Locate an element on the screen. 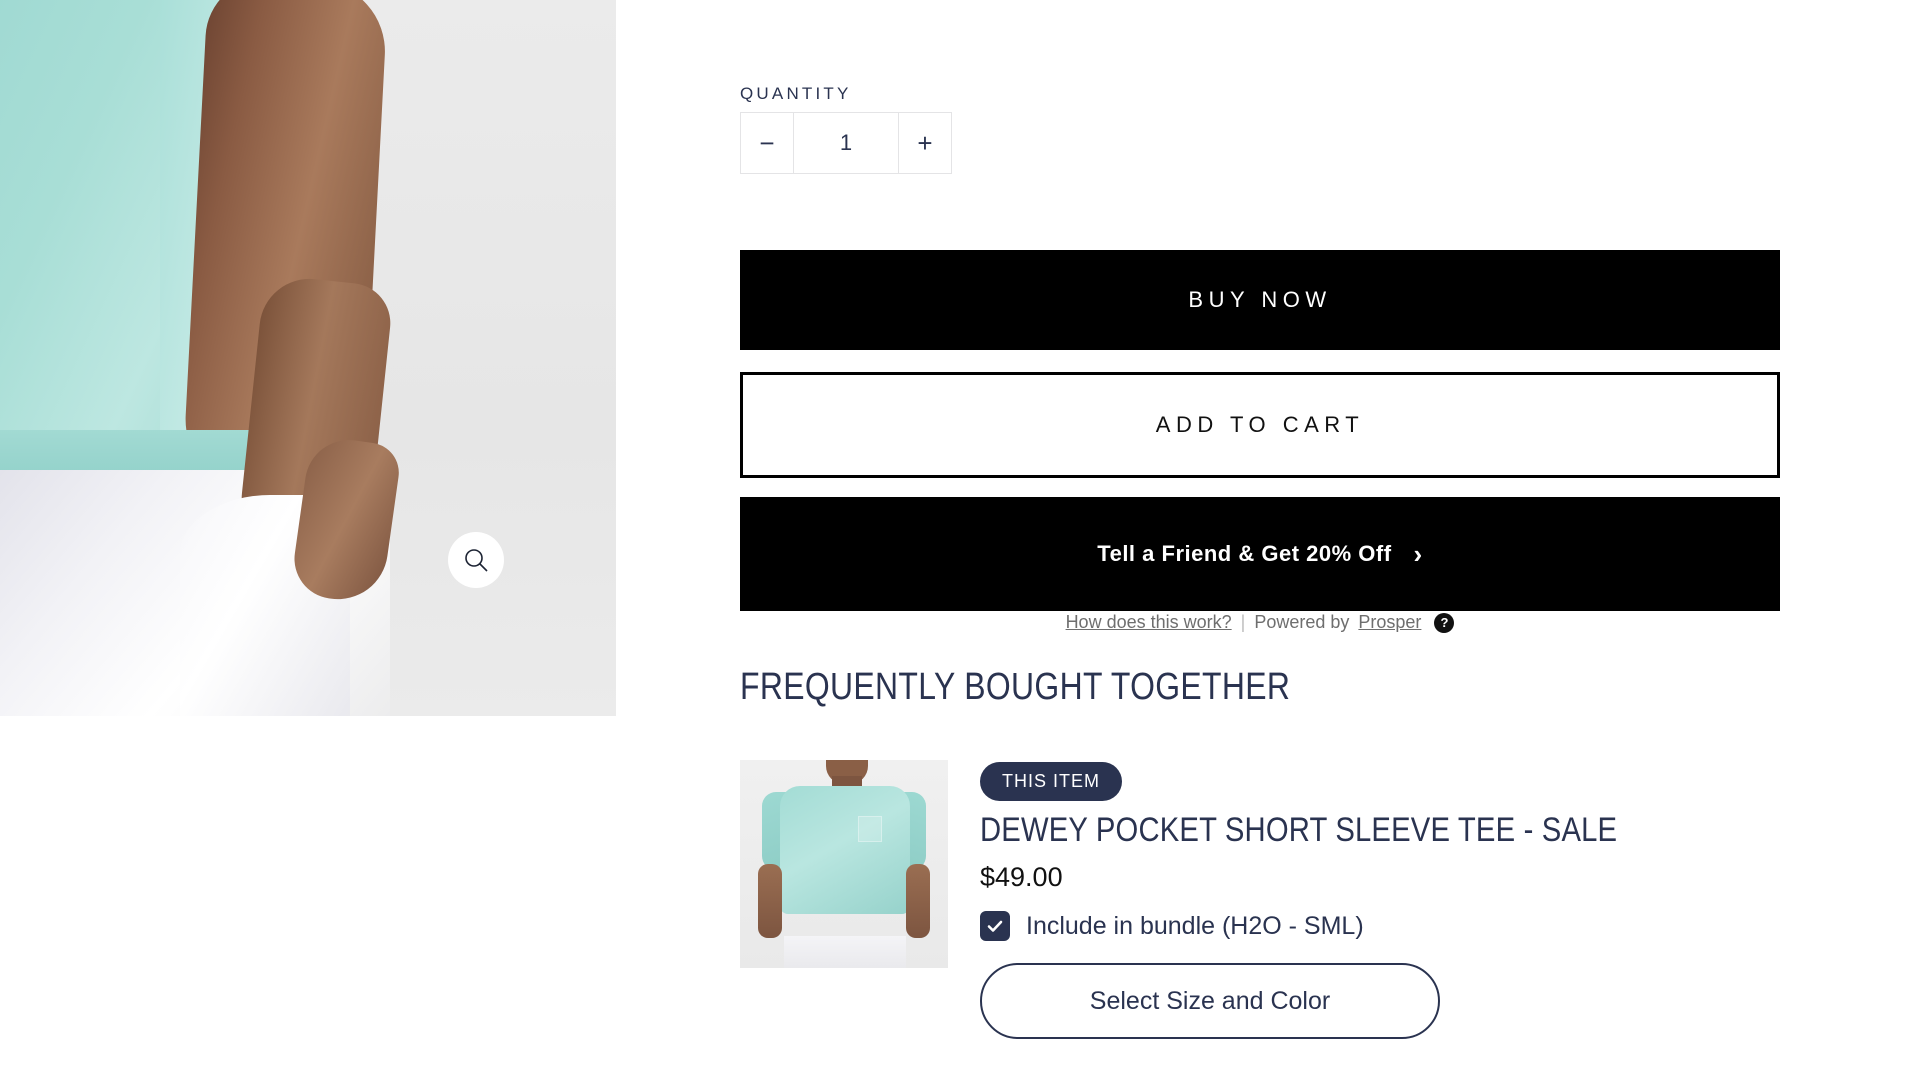 This screenshot has height=1080, width=1920. thumb-model-pants is located at coordinates (845, 952).